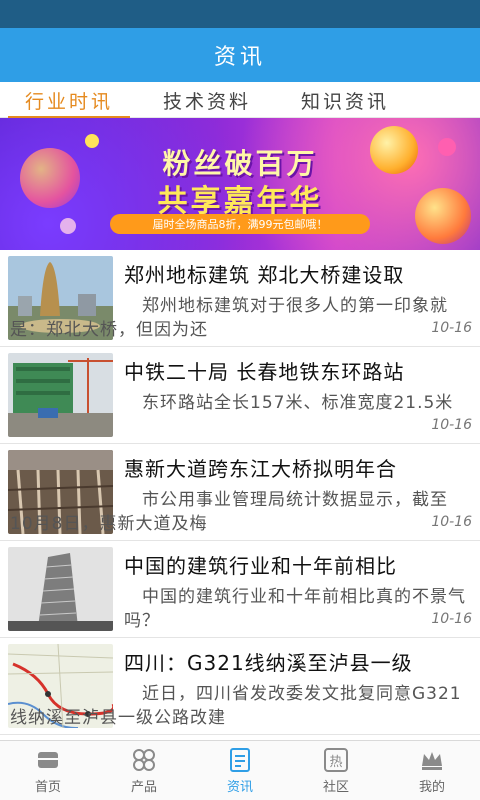  I want to click on tabbar-label: 首页, so click(47, 787).